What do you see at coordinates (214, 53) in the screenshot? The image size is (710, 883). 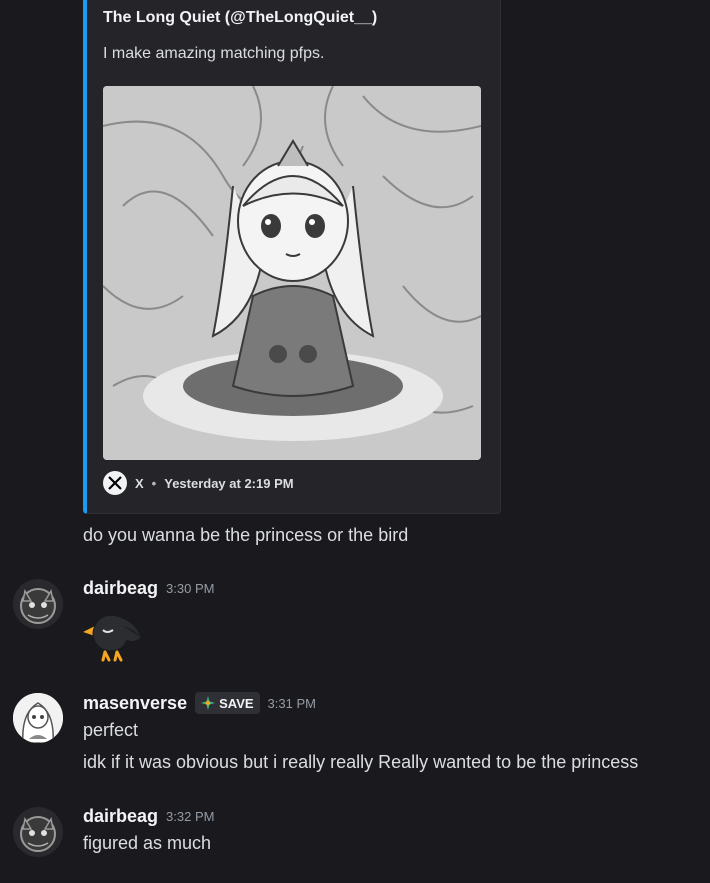 I see `embed-description: I make amazing matching pfps.` at bounding box center [214, 53].